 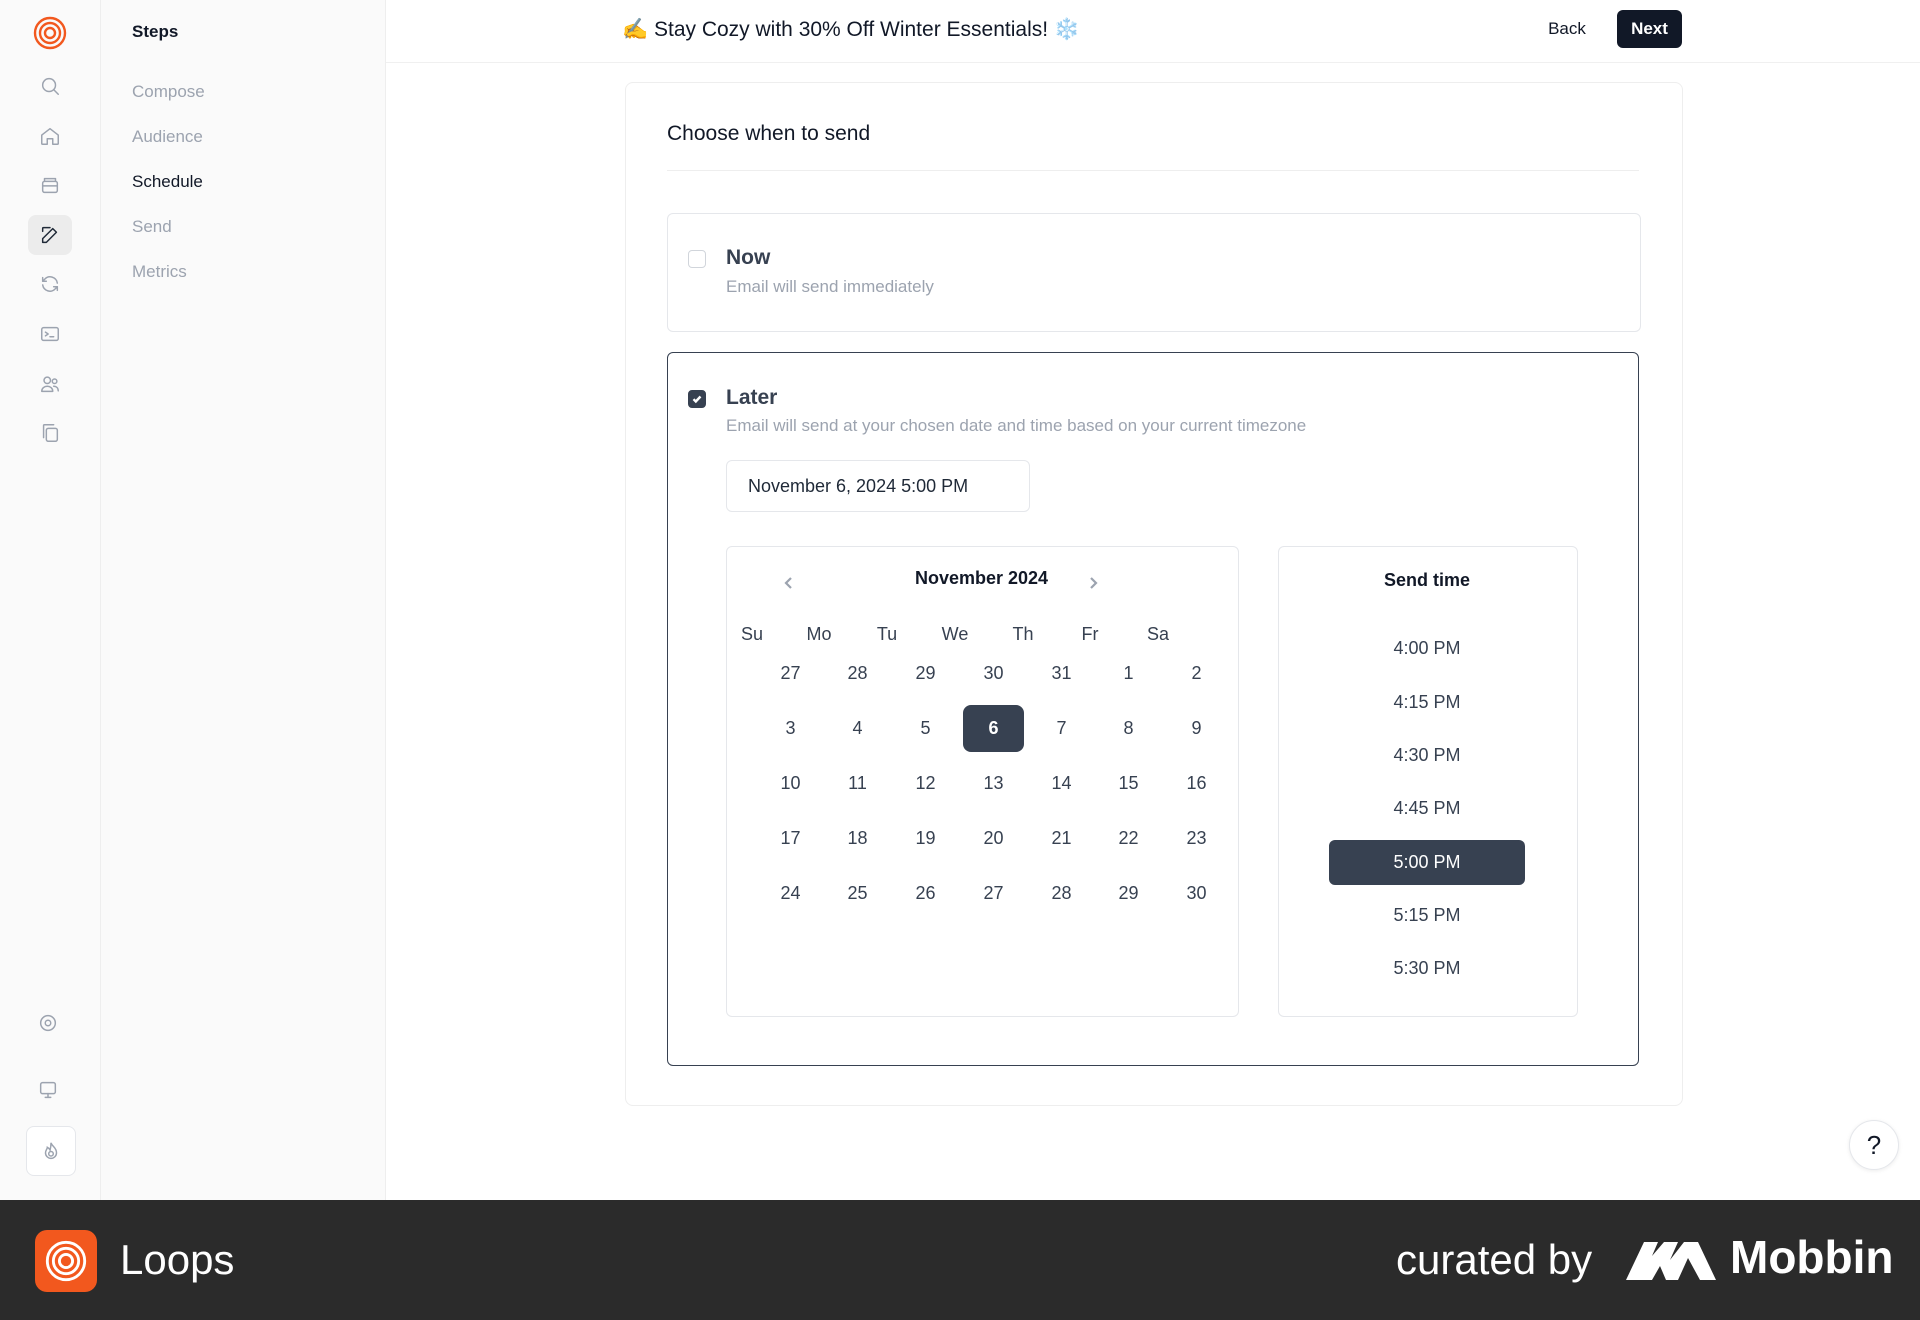 I want to click on calendar-day: 31, so click(x=1061, y=673).